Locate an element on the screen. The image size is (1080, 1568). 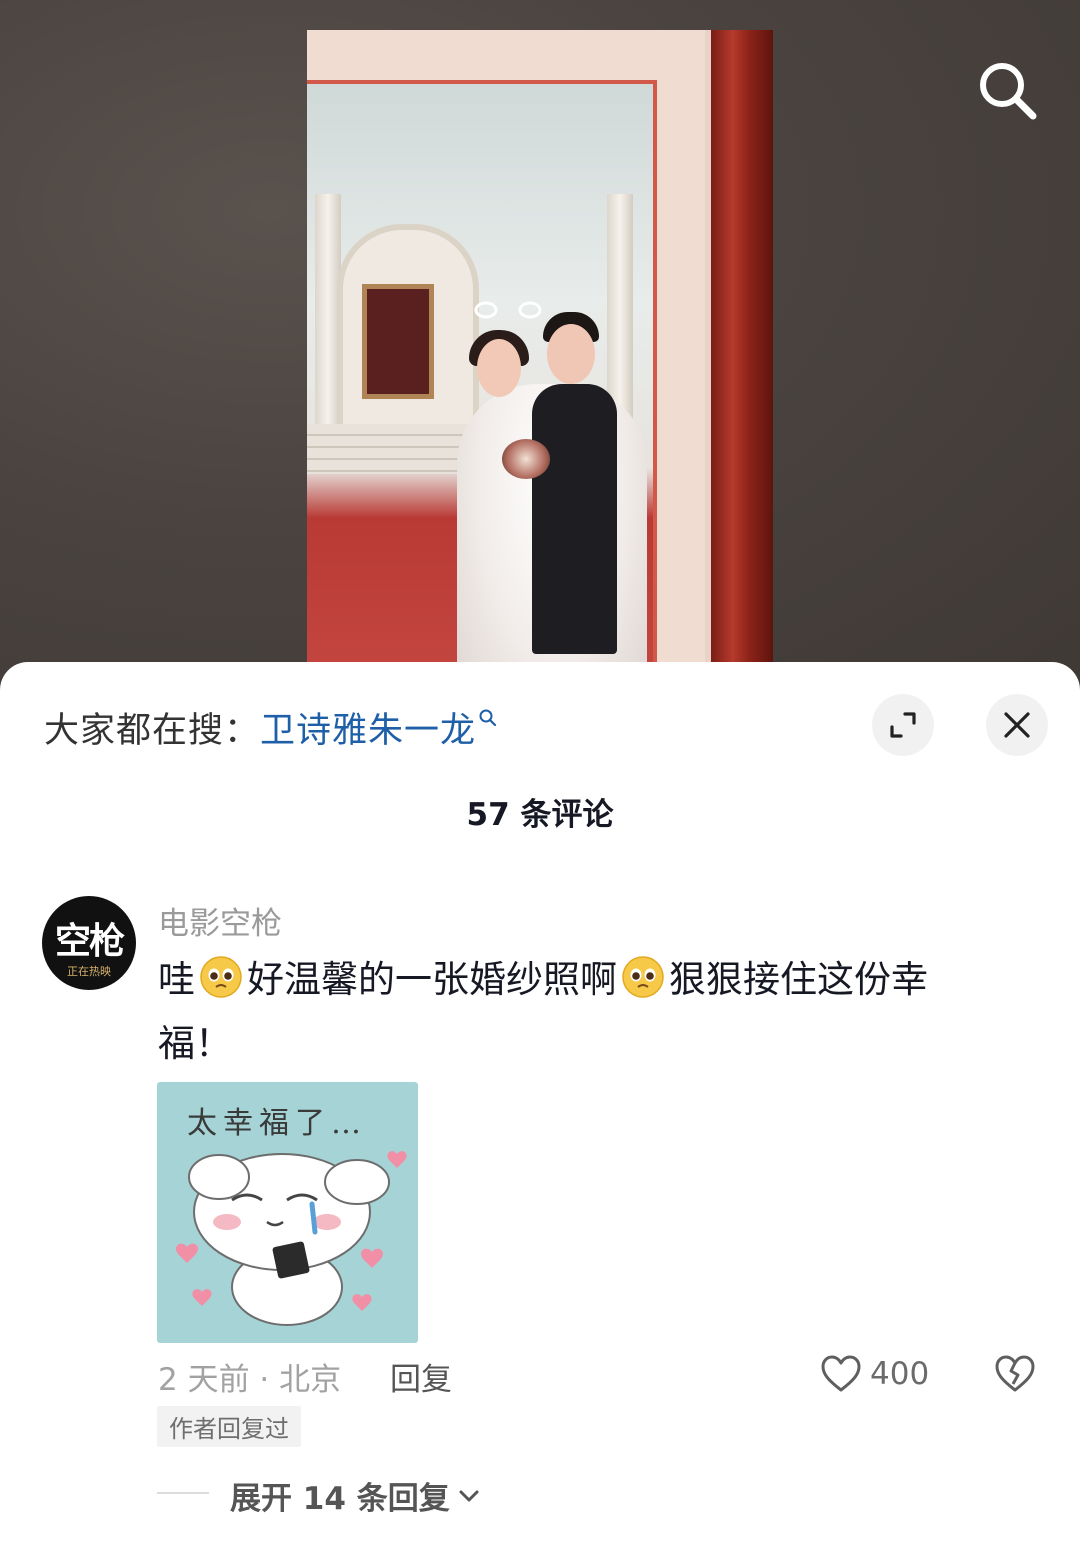
dislike-button is located at coordinates (1015, 1376).